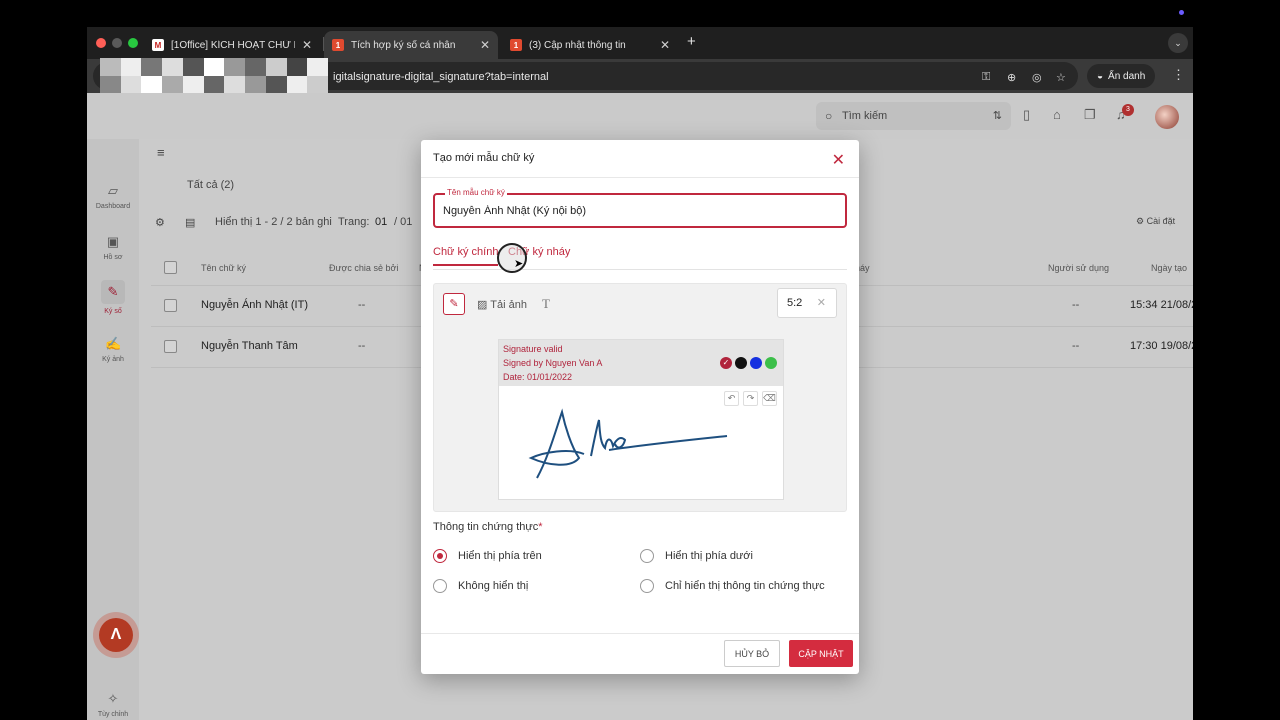 This screenshot has width=1280, height=720. I want to click on sidebar-item-label: Dashboard, so click(113, 206).